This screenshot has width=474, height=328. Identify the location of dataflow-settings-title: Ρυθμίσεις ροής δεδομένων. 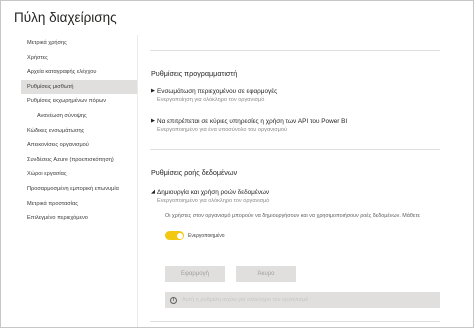
(194, 172).